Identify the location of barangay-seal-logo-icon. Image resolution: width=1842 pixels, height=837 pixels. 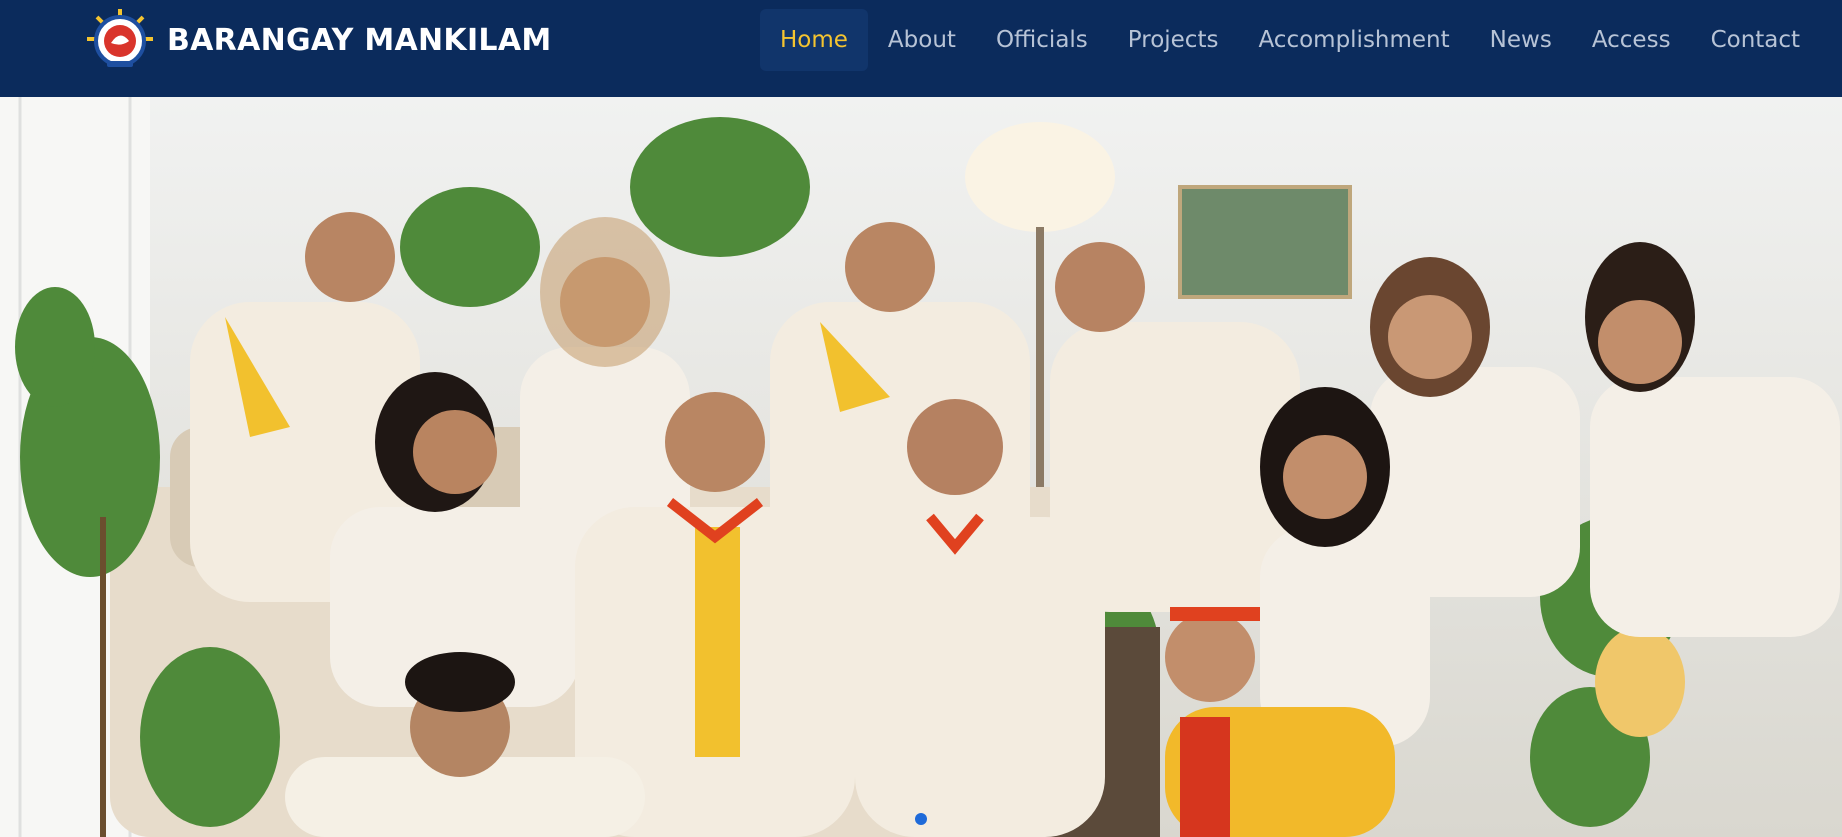
(120, 40).